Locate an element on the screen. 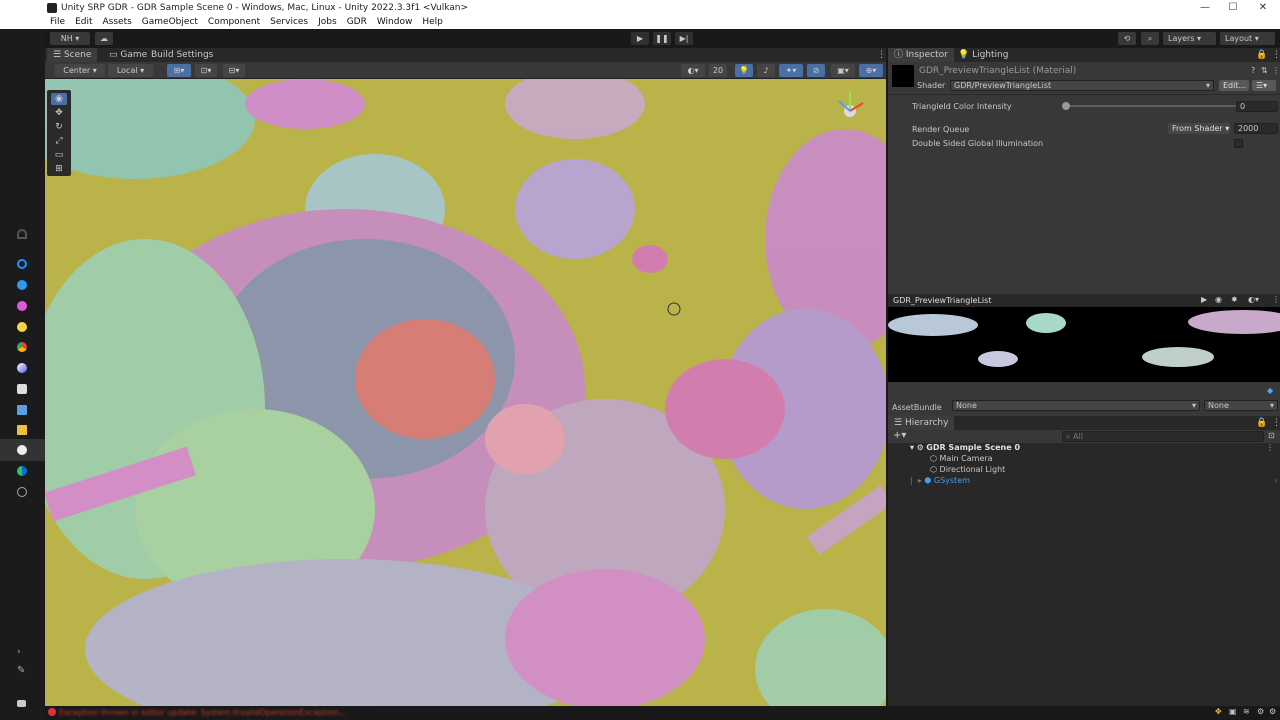 The height and width of the screenshot is (720, 1280). cursor-icon: ✥ is located at coordinates (1218, 711).